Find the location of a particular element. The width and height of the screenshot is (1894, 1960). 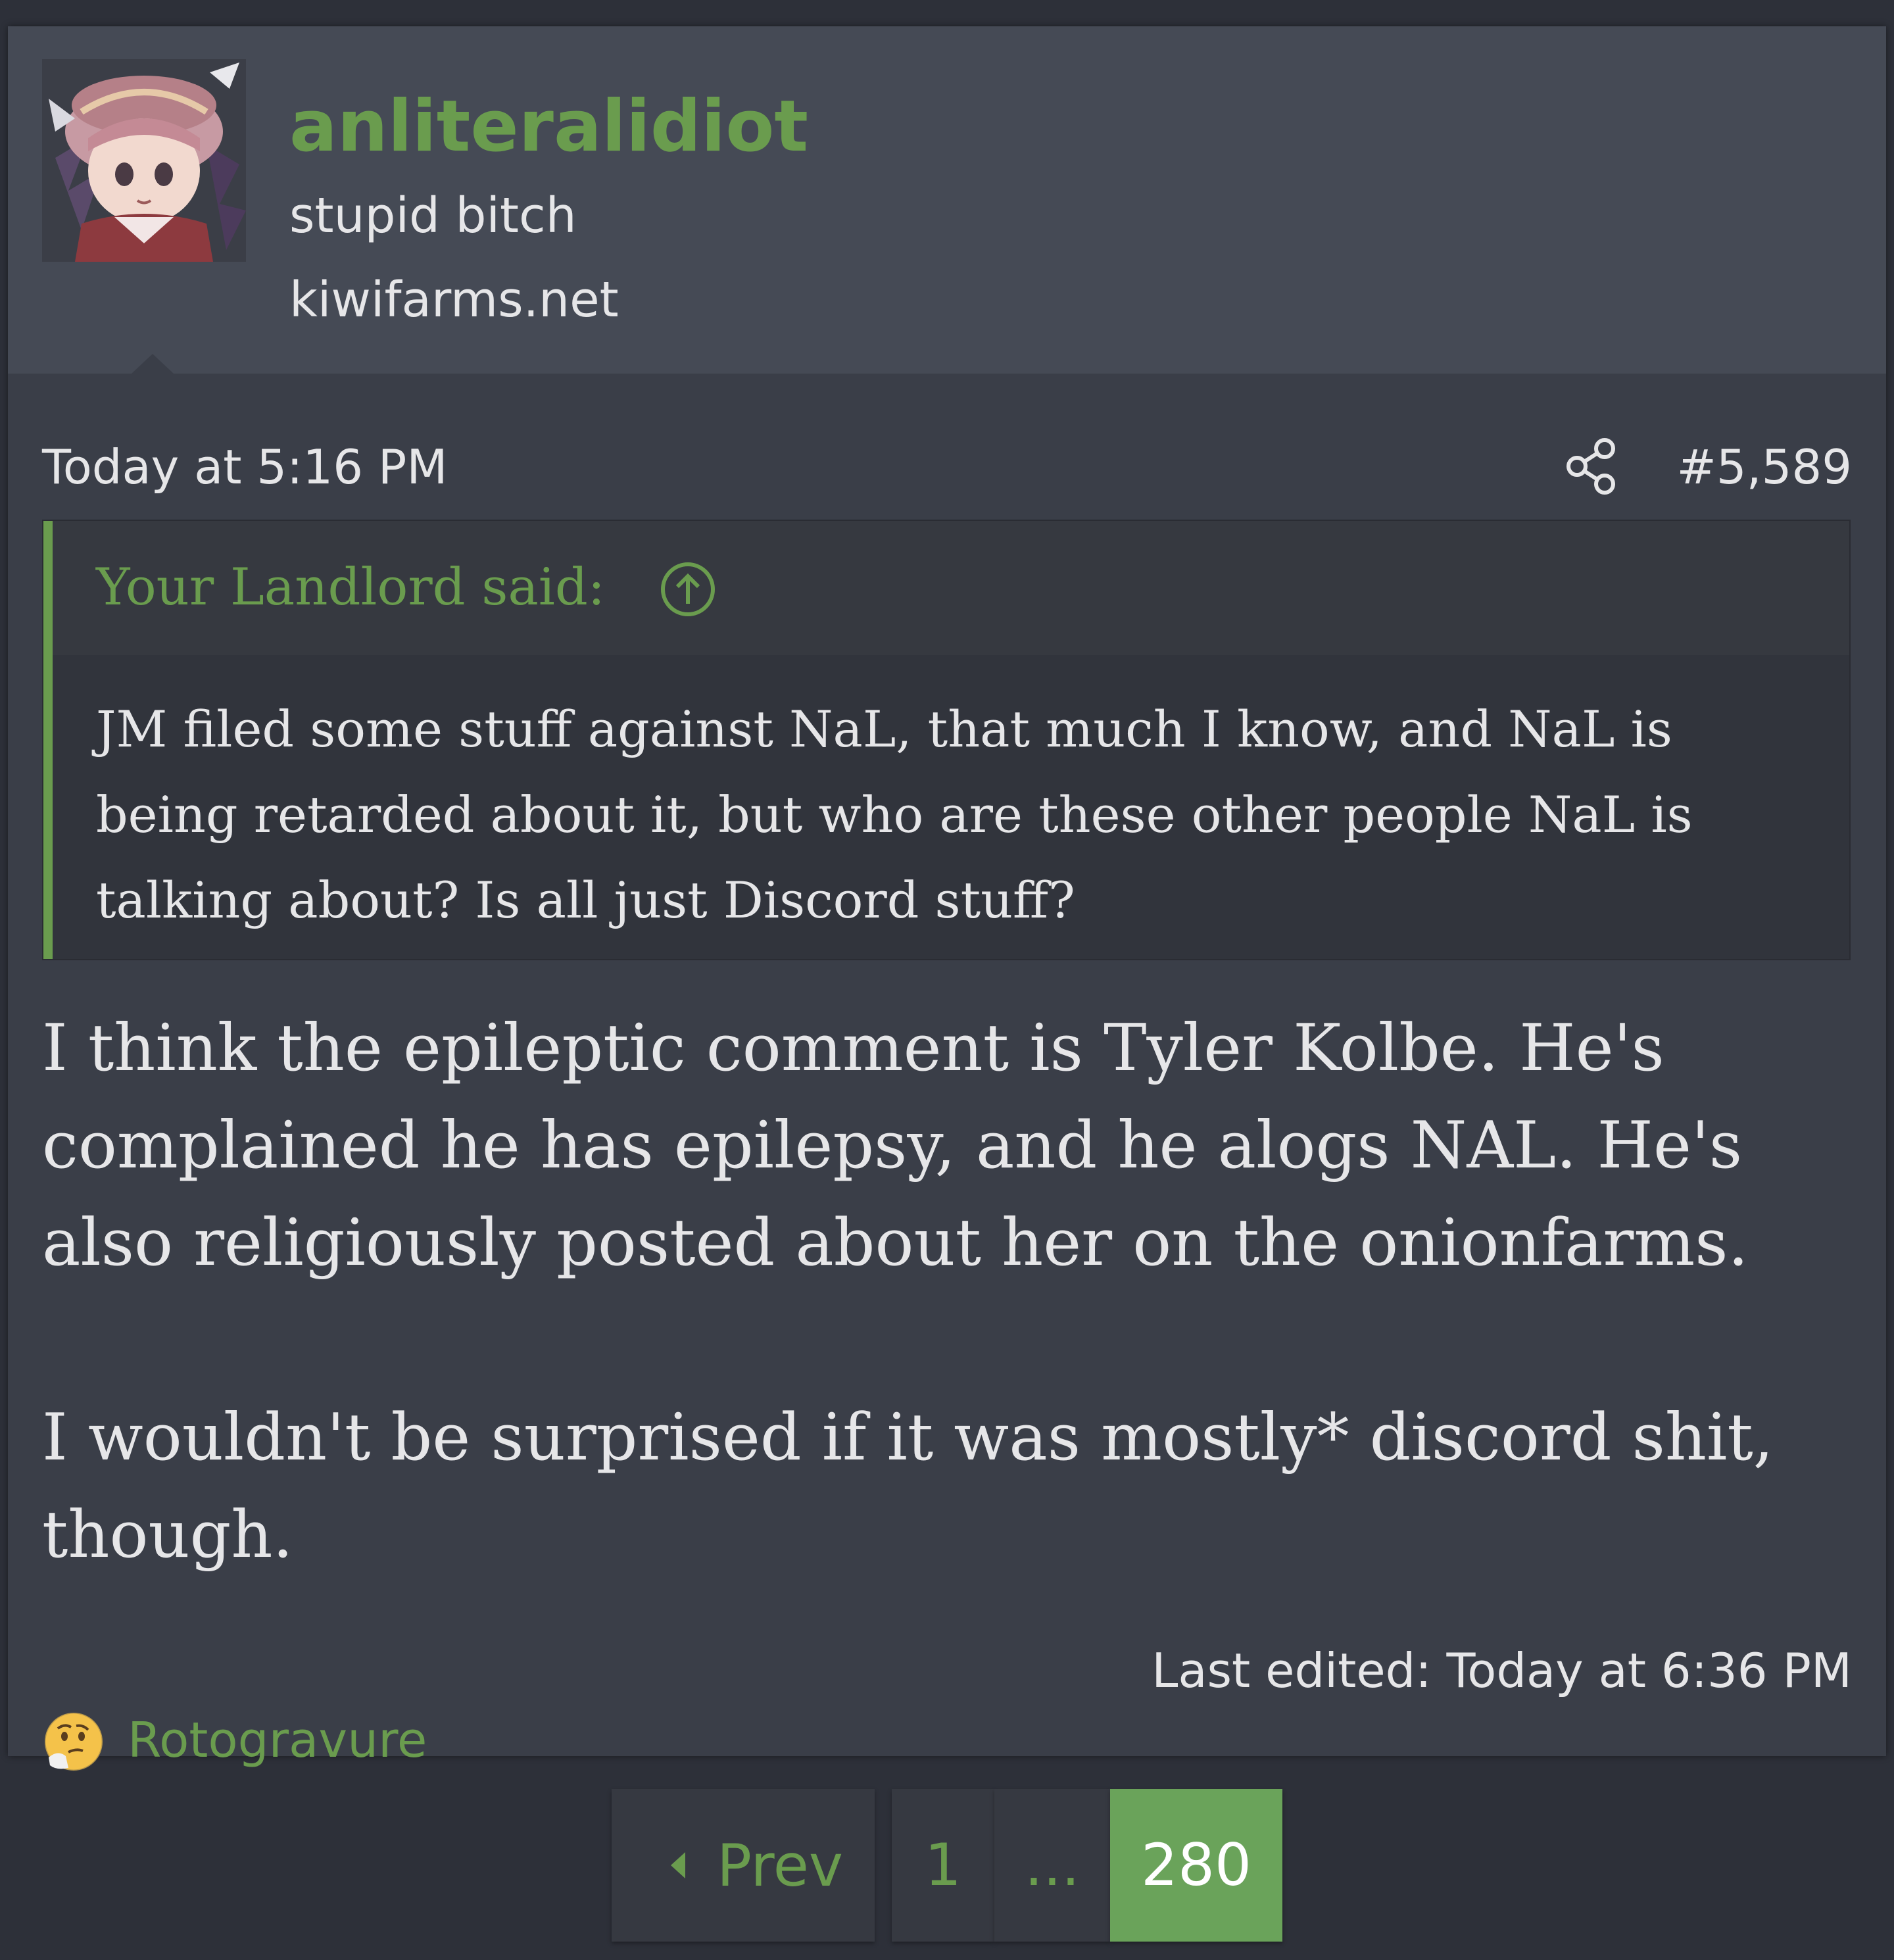

user-title: stupid bitch is located at coordinates (433, 216).